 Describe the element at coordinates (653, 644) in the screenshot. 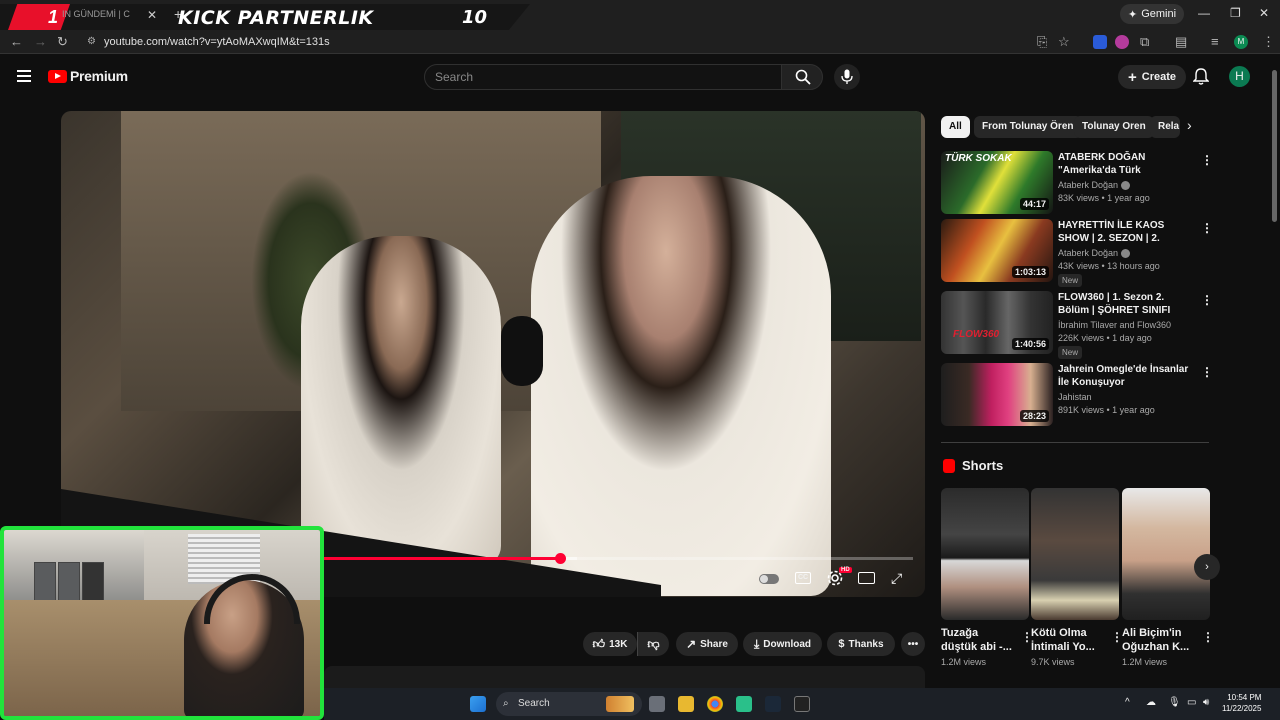

I see `dislike-button: 👎︎` at that location.